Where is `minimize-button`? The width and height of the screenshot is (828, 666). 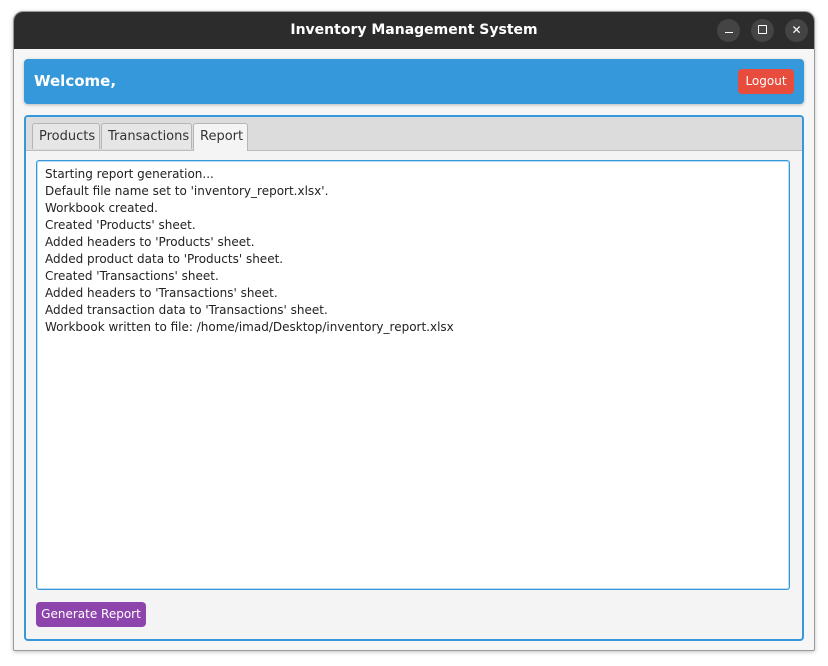
minimize-button is located at coordinates (728, 30).